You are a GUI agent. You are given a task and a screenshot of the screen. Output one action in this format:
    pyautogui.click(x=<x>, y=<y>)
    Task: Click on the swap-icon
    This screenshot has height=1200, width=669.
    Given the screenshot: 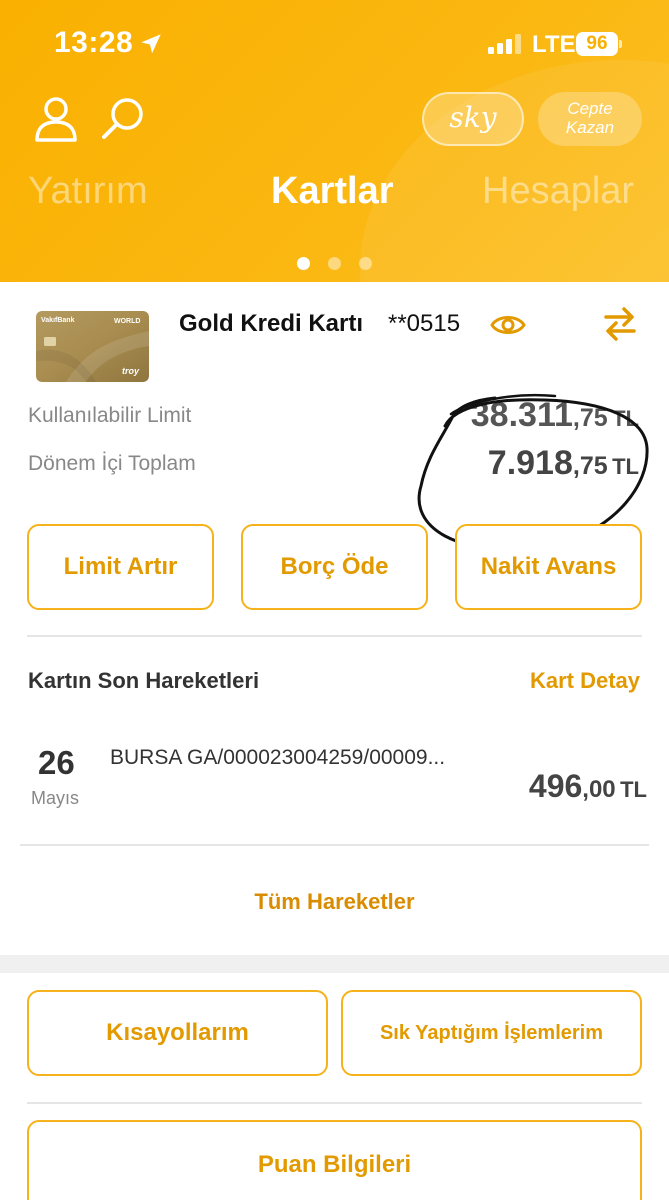 What is the action you would take?
    pyautogui.click(x=620, y=324)
    